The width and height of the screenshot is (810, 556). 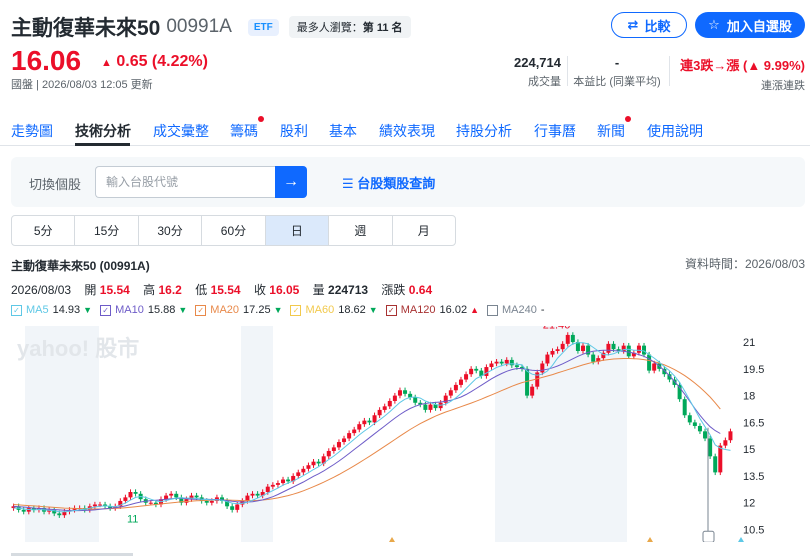 What do you see at coordinates (247, 128) in the screenshot?
I see `tab-3: 籌碼` at bounding box center [247, 128].